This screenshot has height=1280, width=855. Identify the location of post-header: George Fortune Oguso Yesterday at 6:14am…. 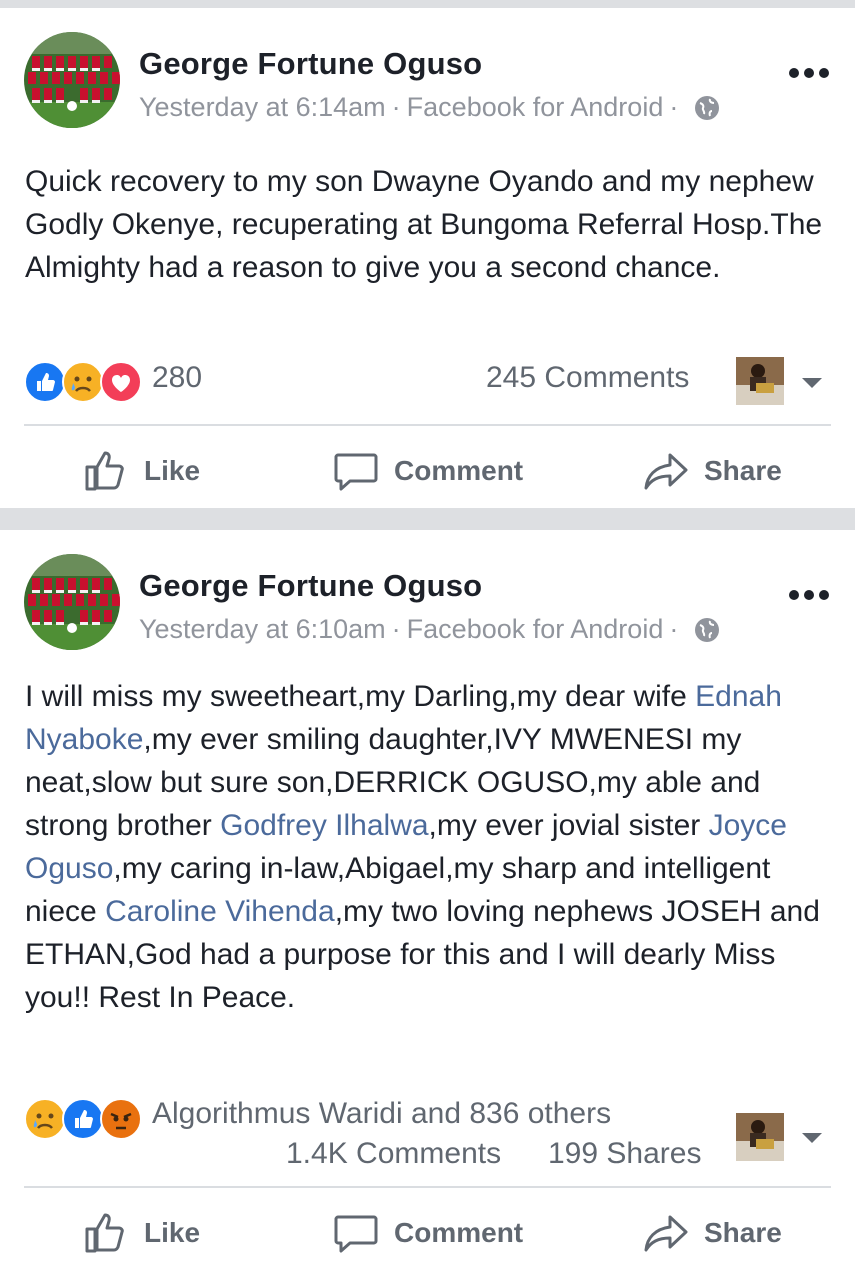
(427, 68).